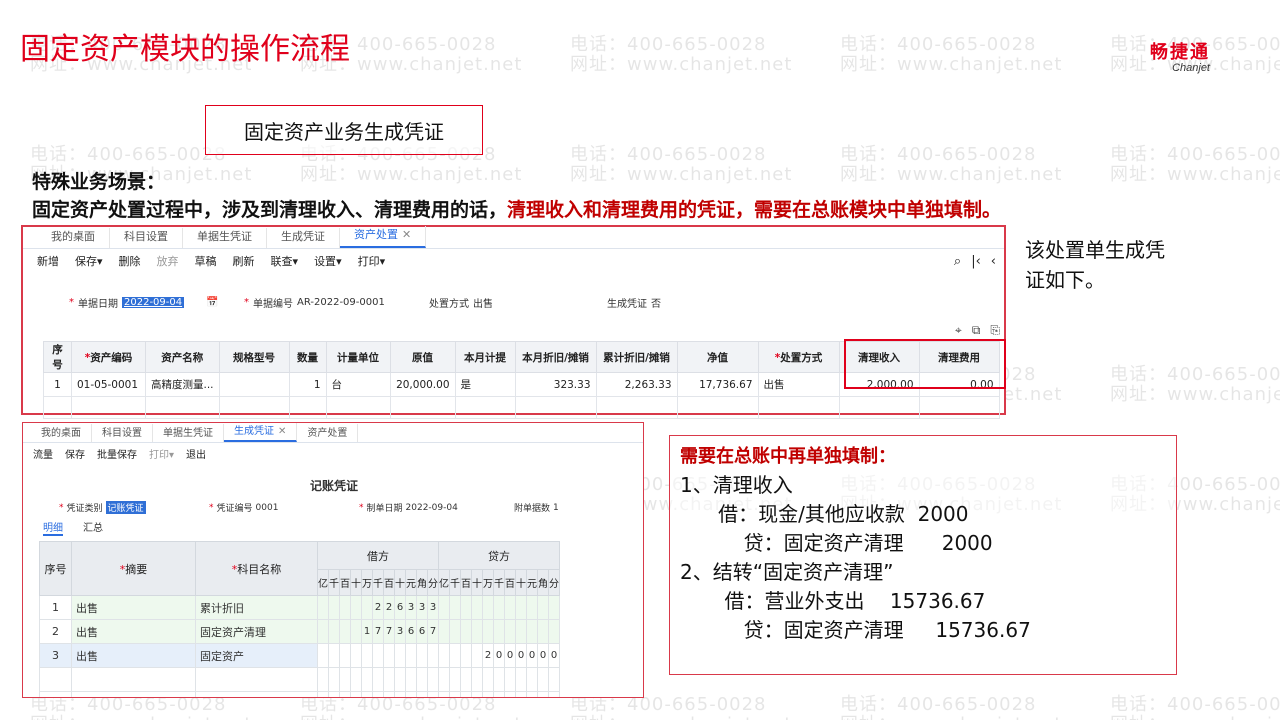 This screenshot has height=720, width=1280. I want to click on cell, so click(254, 384).